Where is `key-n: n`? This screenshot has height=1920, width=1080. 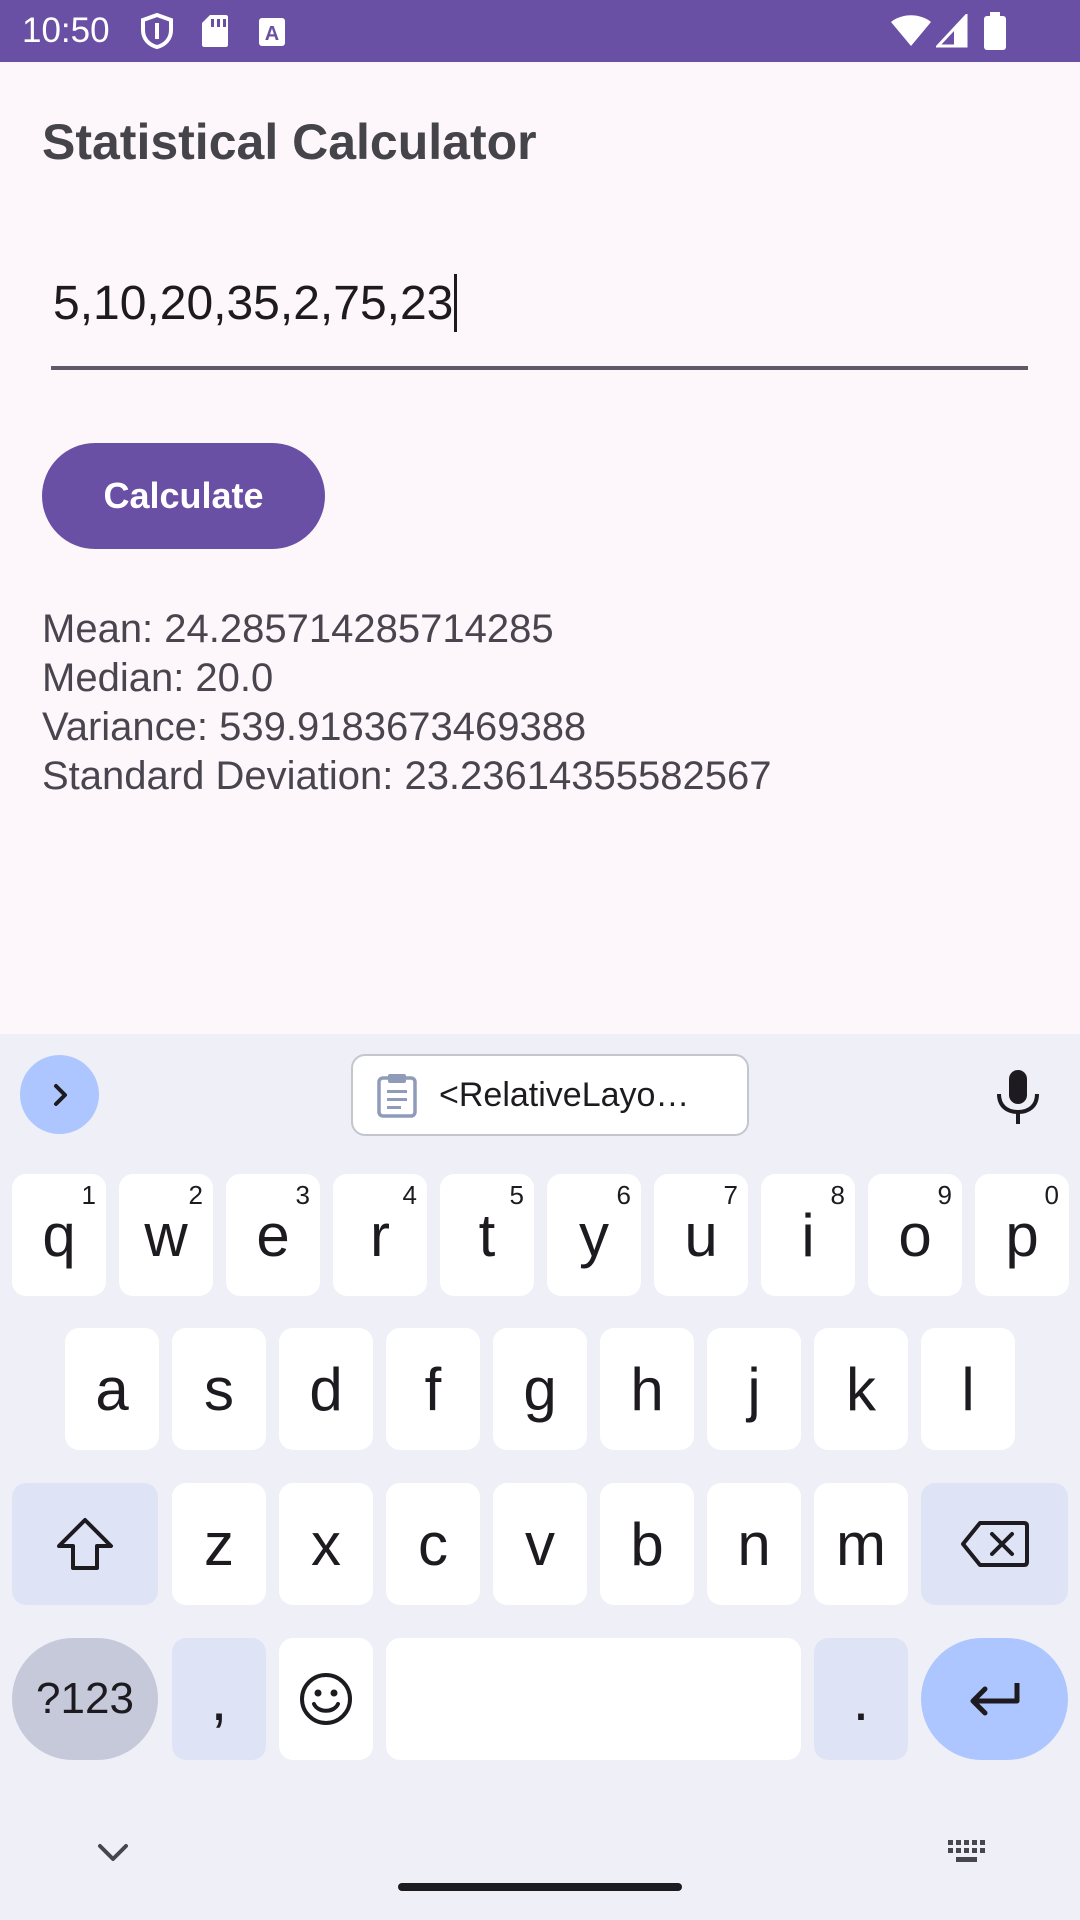
key-n: n is located at coordinates (754, 1544).